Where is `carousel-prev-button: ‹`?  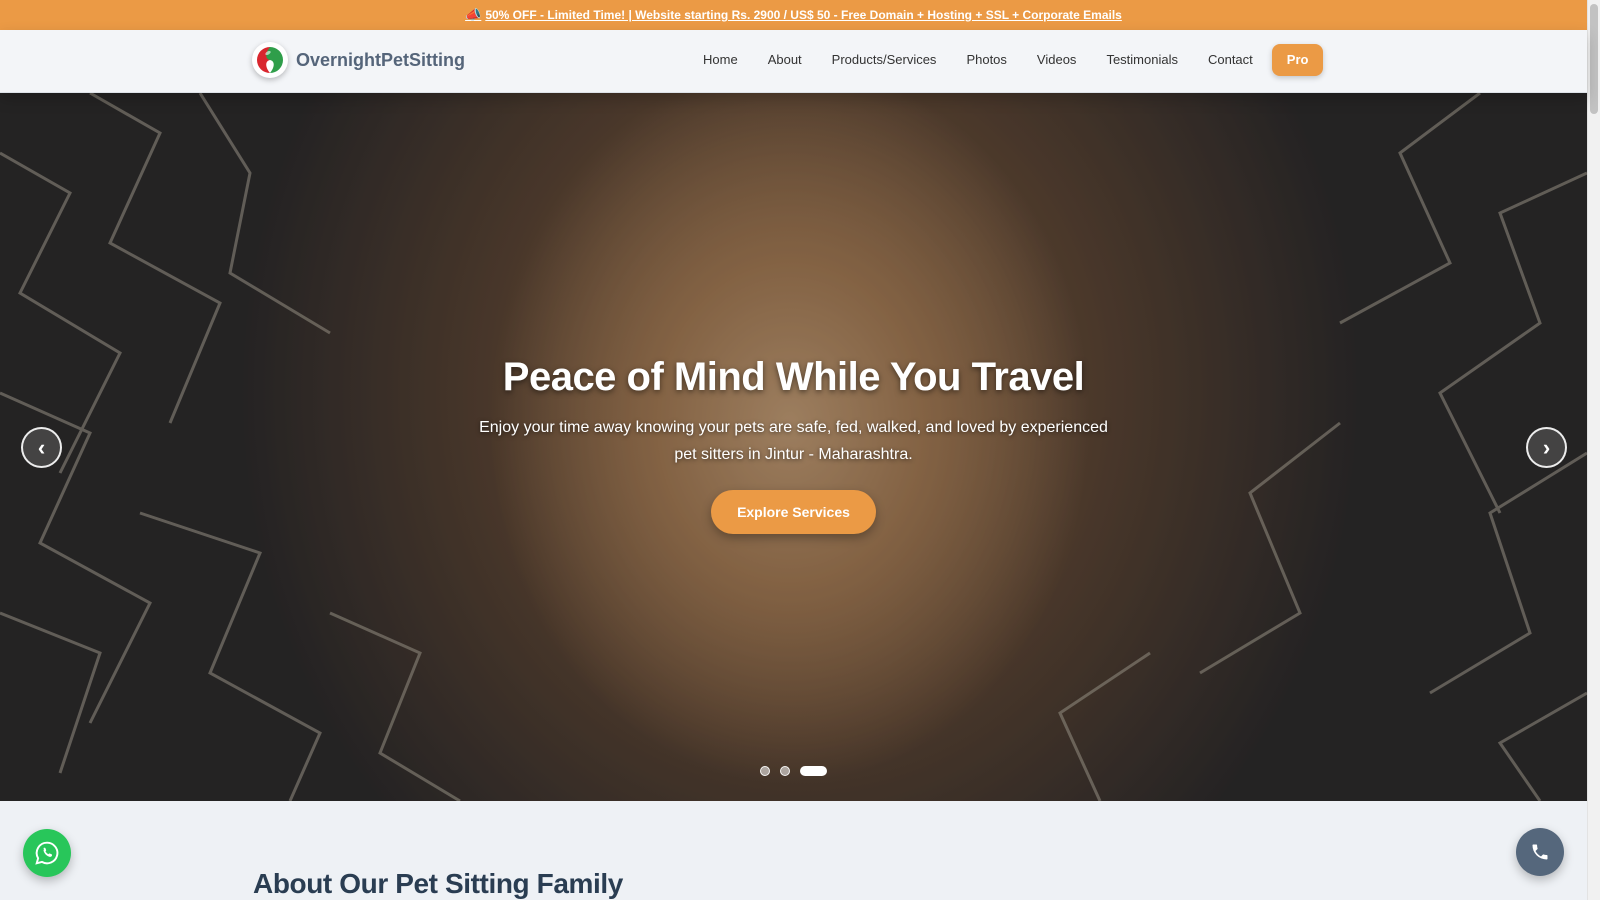
carousel-prev-button: ‹ is located at coordinates (41, 447).